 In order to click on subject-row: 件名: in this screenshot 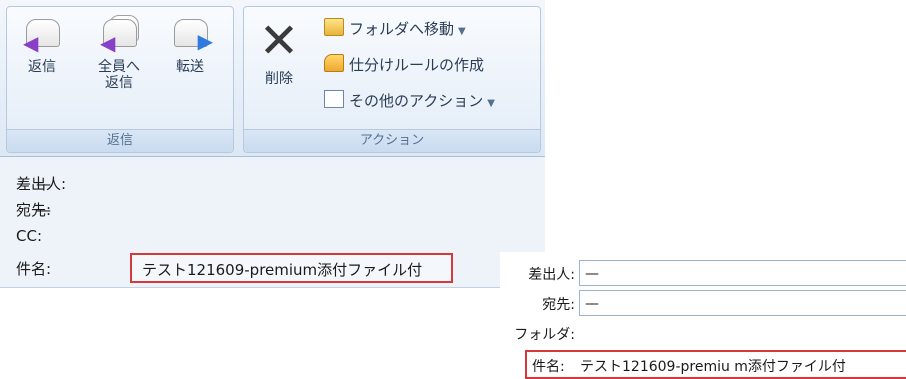, I will do `click(52, 269)`.